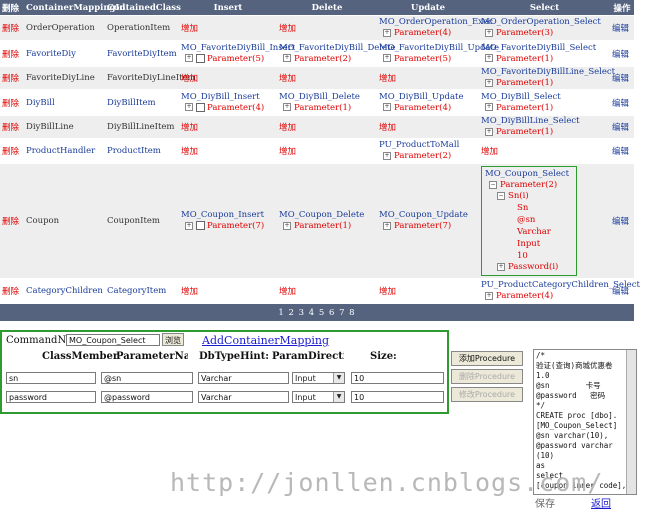 This screenshot has width=645, height=519. What do you see at coordinates (487, 376) in the screenshot?
I see `delete-procedure-button: 删除Procedure` at bounding box center [487, 376].